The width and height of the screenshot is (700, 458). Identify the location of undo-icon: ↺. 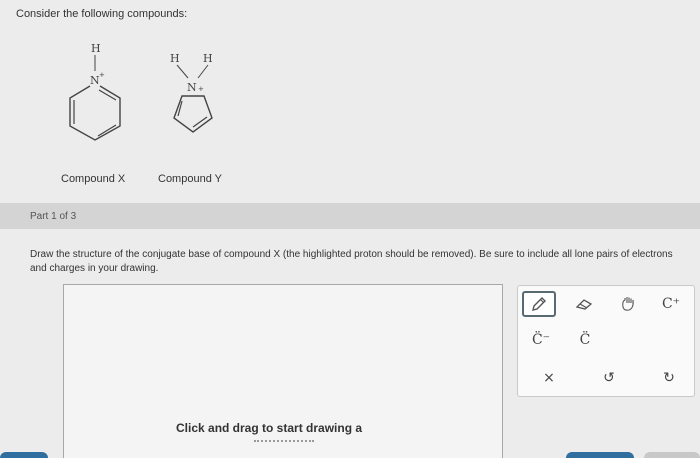
(609, 378).